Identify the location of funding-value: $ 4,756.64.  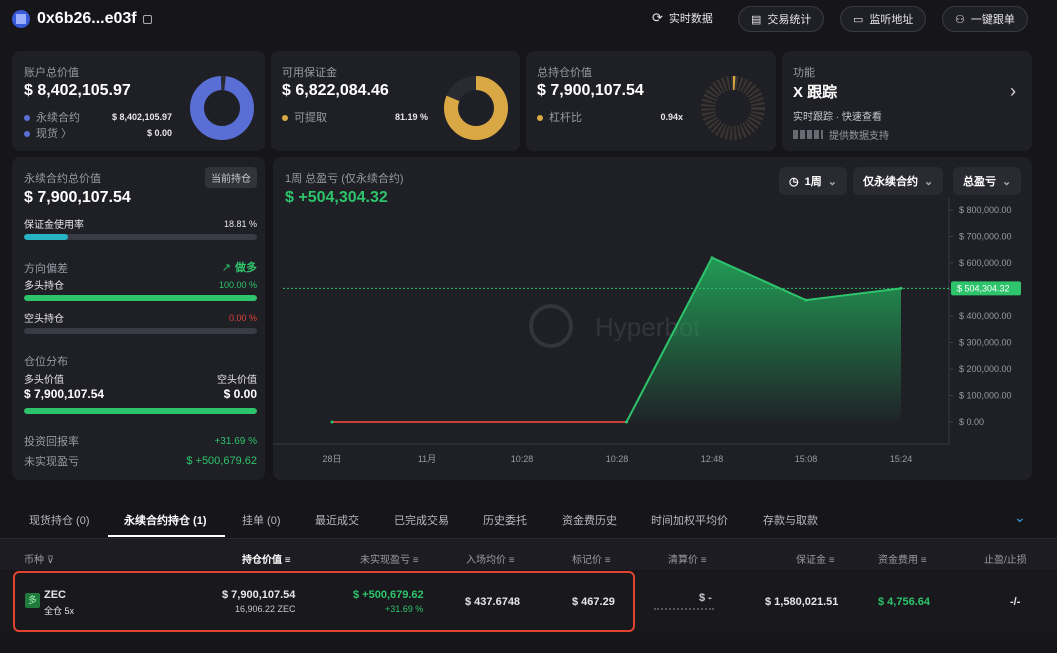
(904, 602).